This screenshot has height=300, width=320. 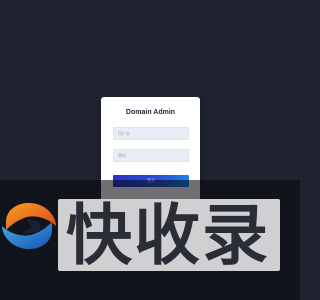 I want to click on password-input, so click(x=151, y=155).